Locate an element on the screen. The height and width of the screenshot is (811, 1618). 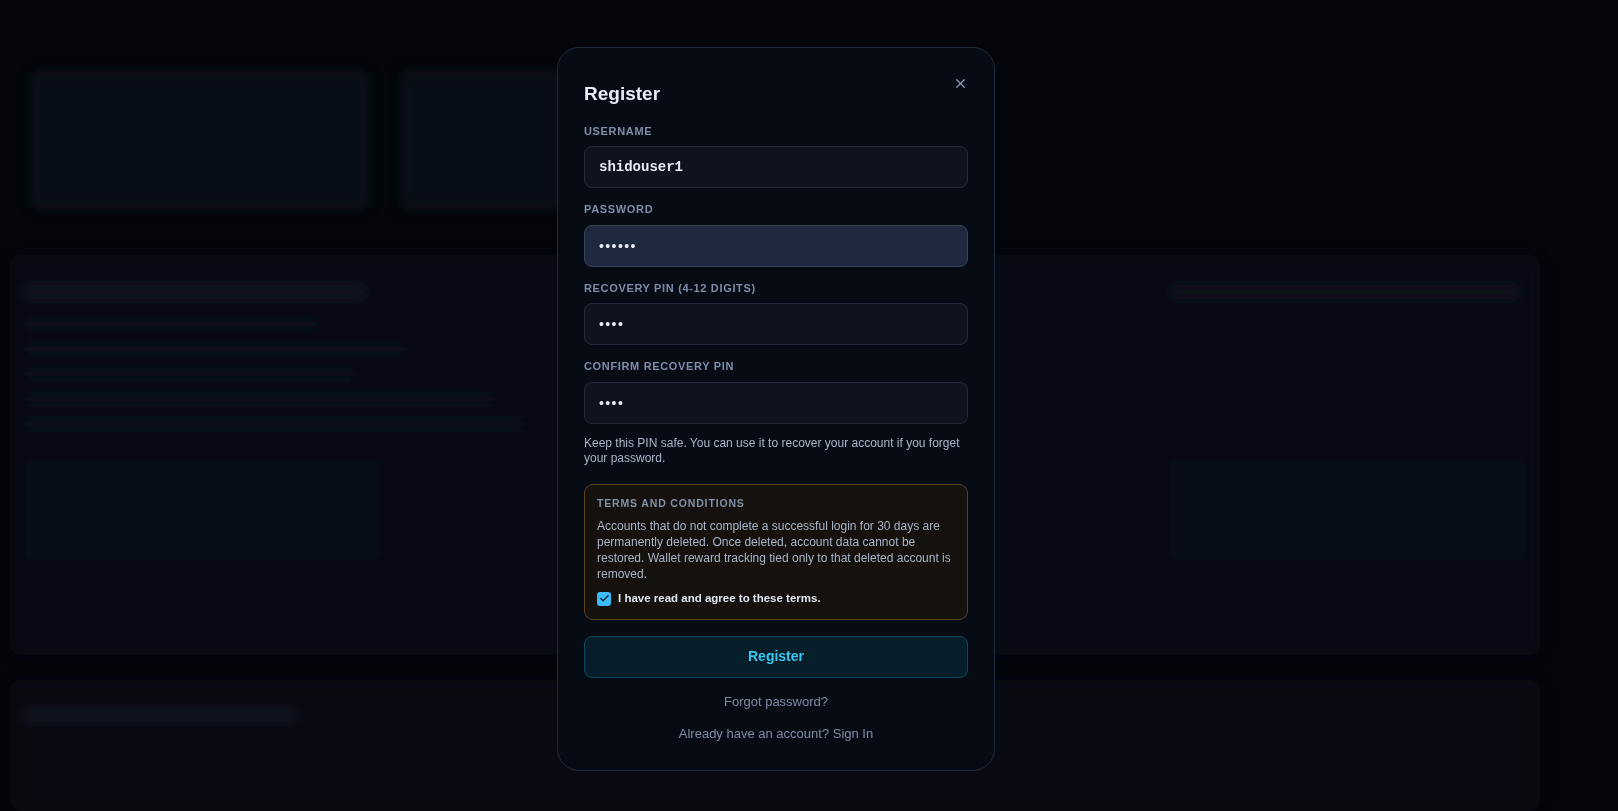
dialog-title: Register is located at coordinates (622, 94).